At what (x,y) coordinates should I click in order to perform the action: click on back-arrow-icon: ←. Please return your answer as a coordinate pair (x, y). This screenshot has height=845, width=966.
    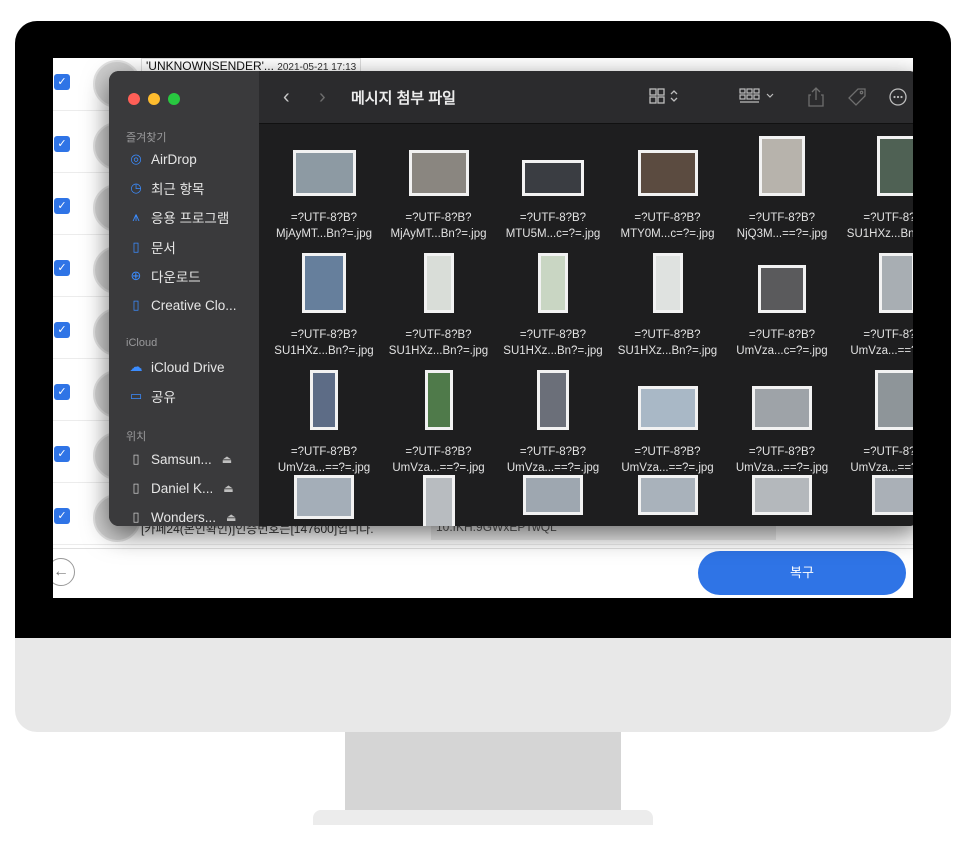
    Looking at the image, I should click on (64, 572).